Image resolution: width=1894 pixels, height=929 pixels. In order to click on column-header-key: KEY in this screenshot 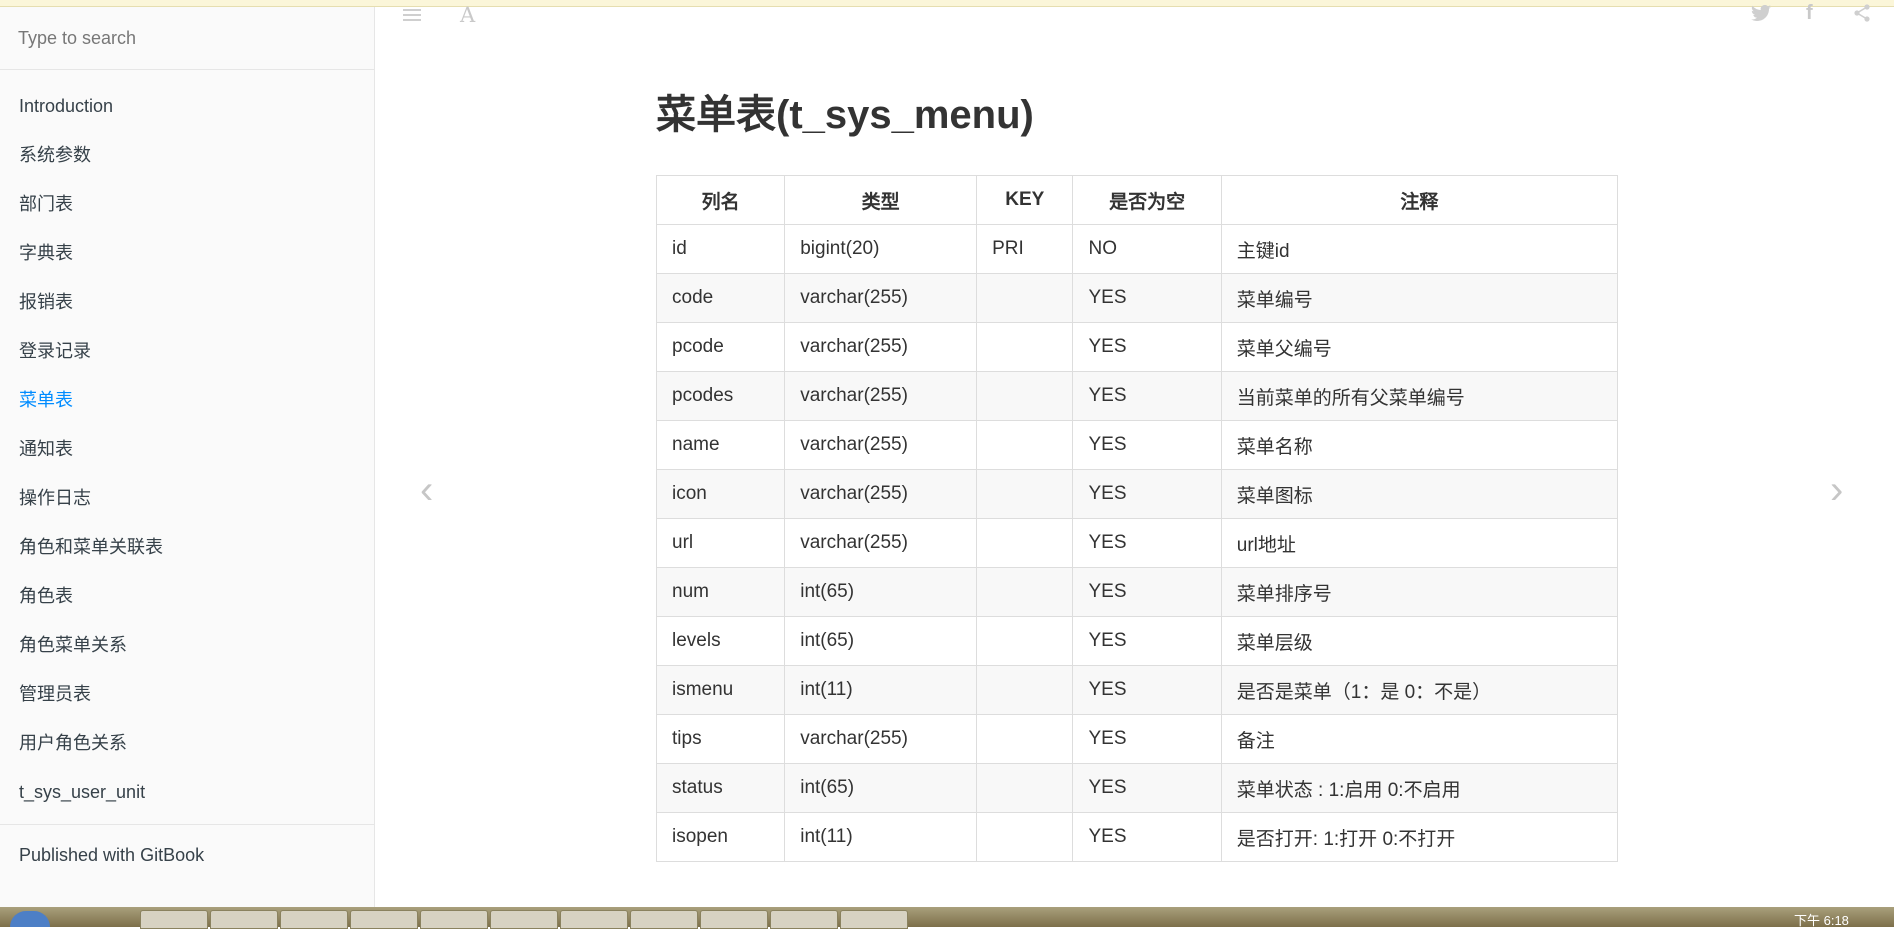, I will do `click(1025, 200)`.